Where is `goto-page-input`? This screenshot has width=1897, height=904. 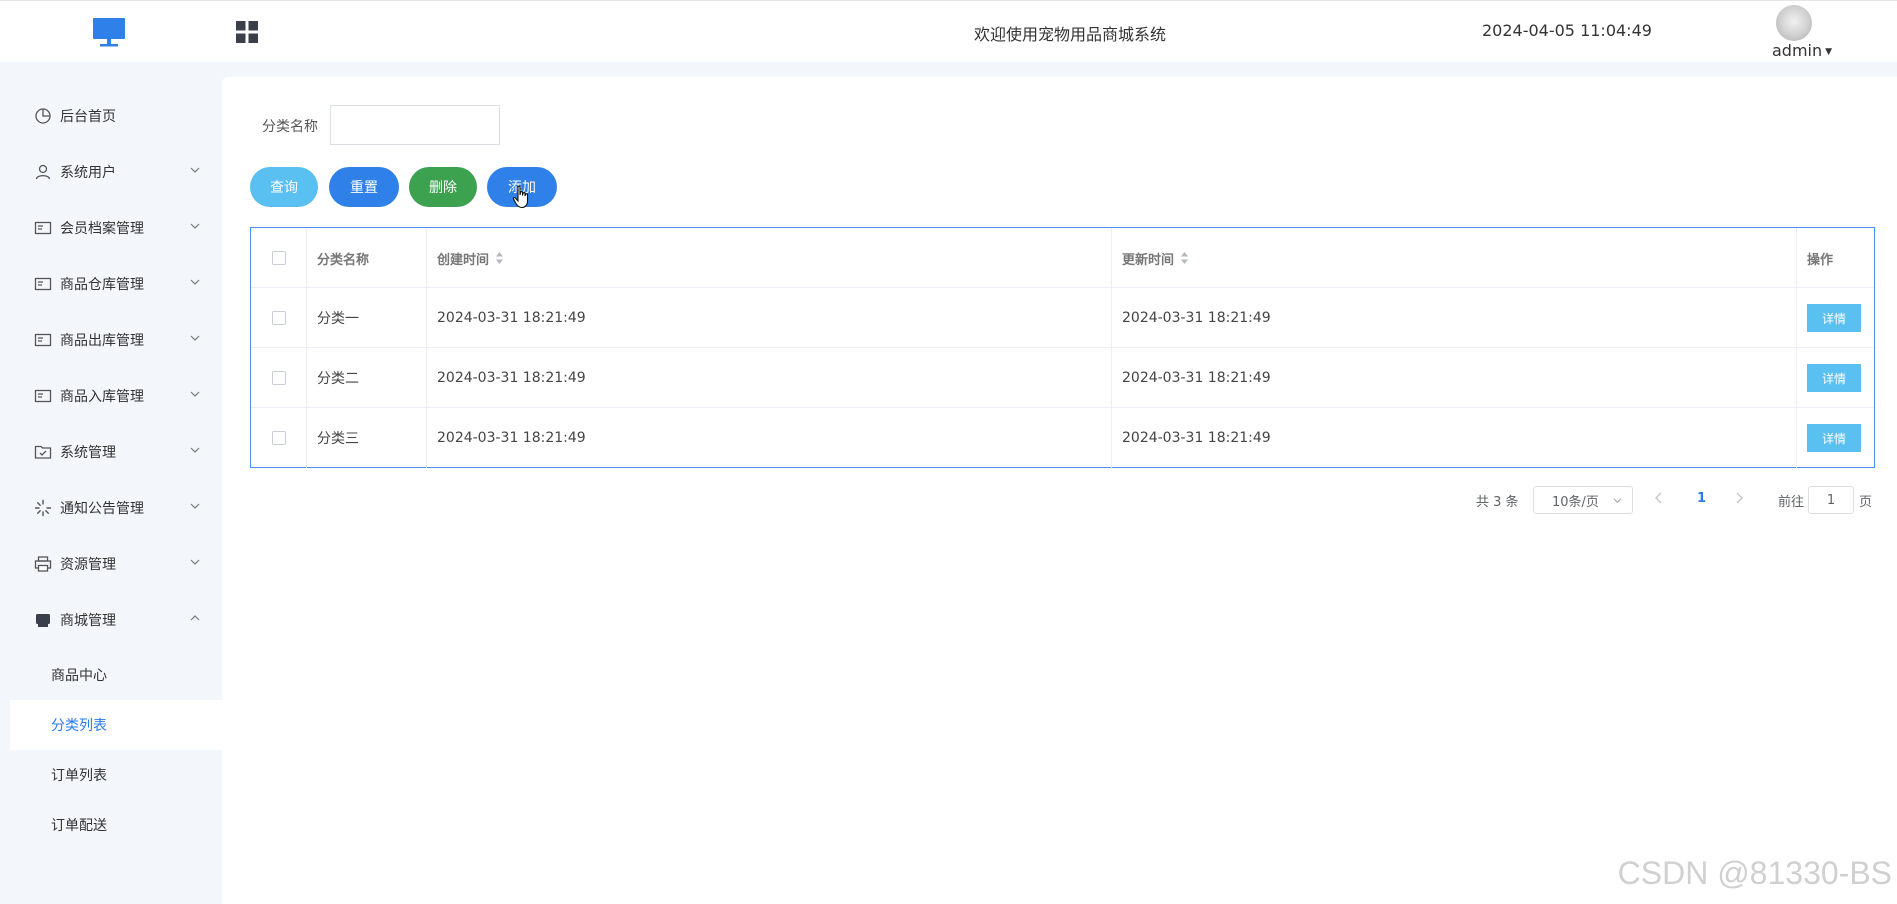 goto-page-input is located at coordinates (1831, 500).